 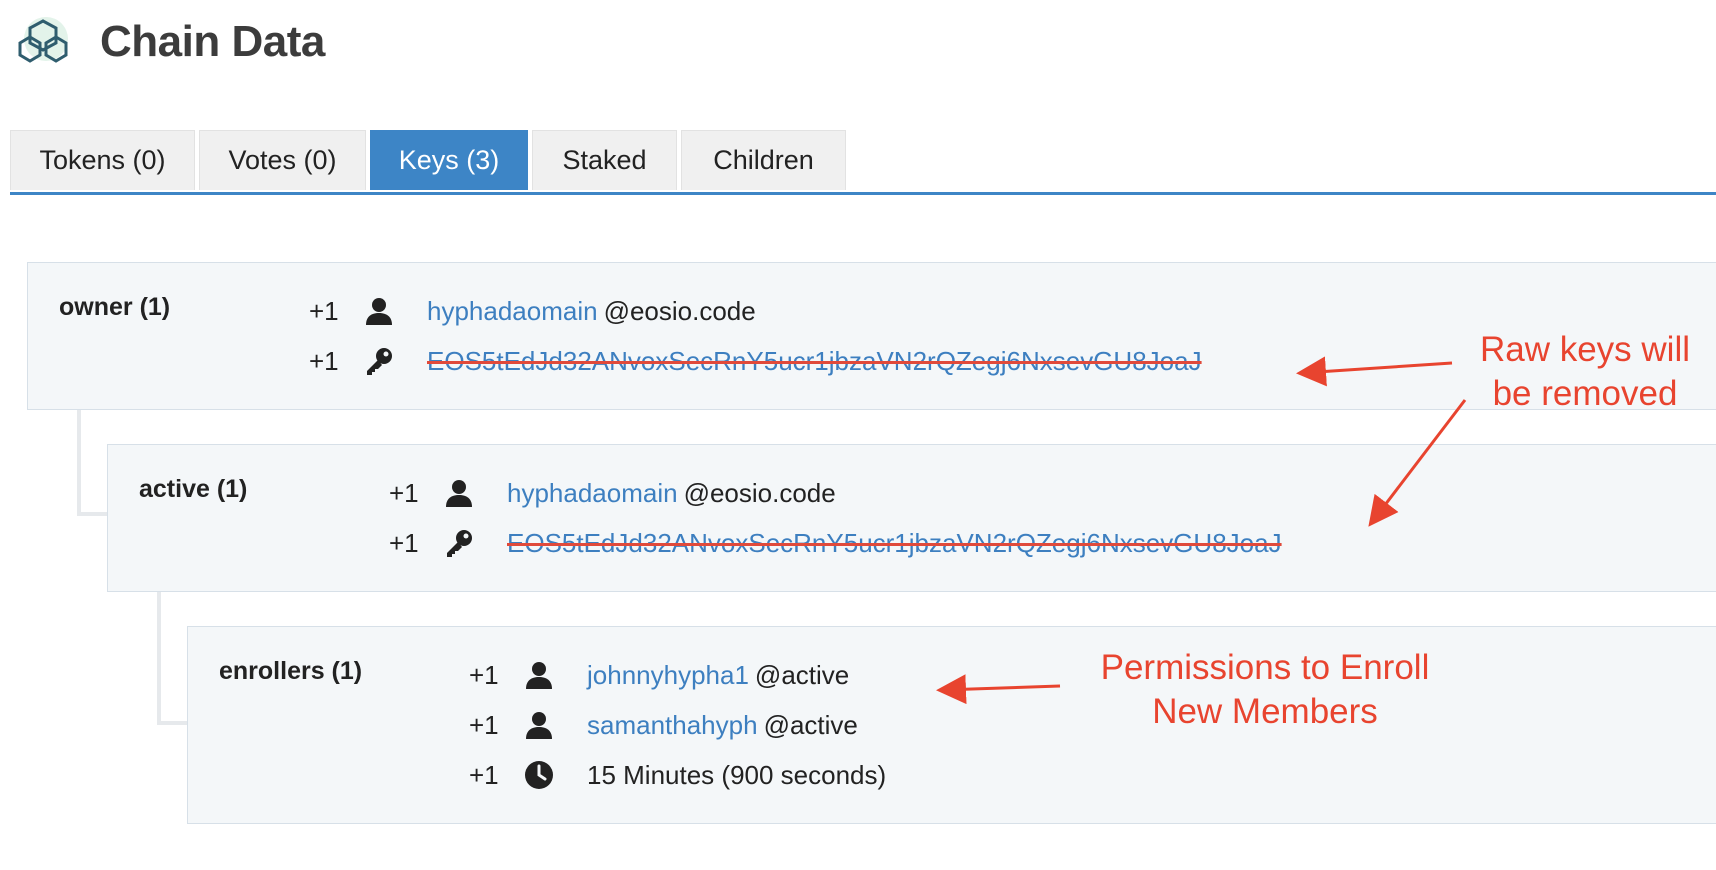 What do you see at coordinates (291, 671) in the screenshot?
I see `permission-name: enrollers (1)` at bounding box center [291, 671].